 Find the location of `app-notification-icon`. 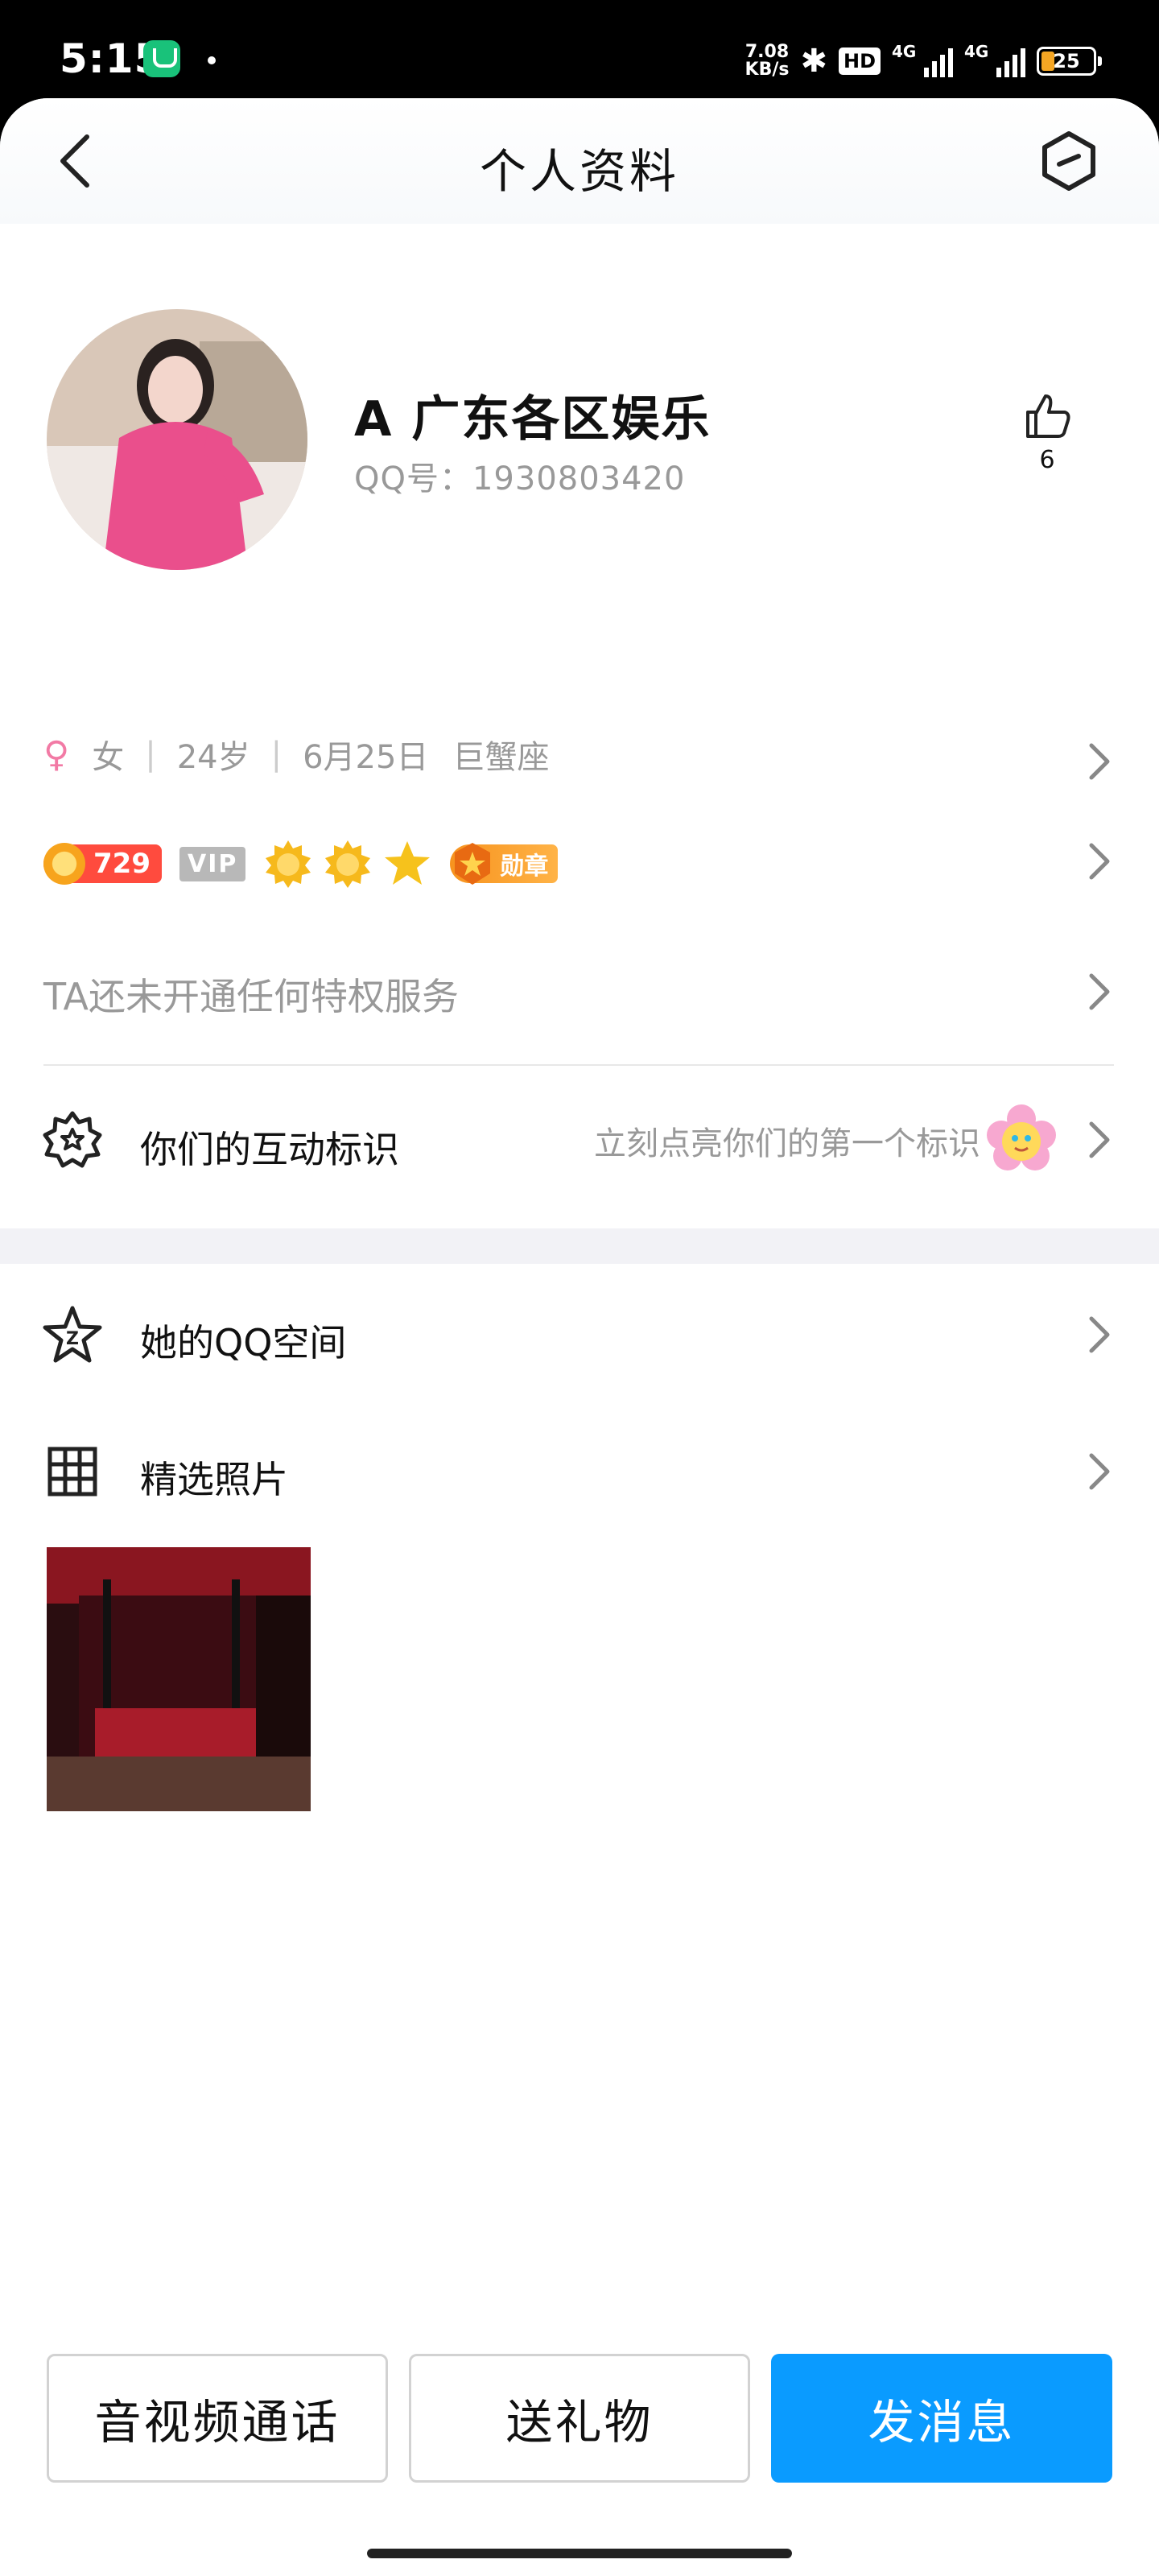

app-notification-icon is located at coordinates (161, 58).